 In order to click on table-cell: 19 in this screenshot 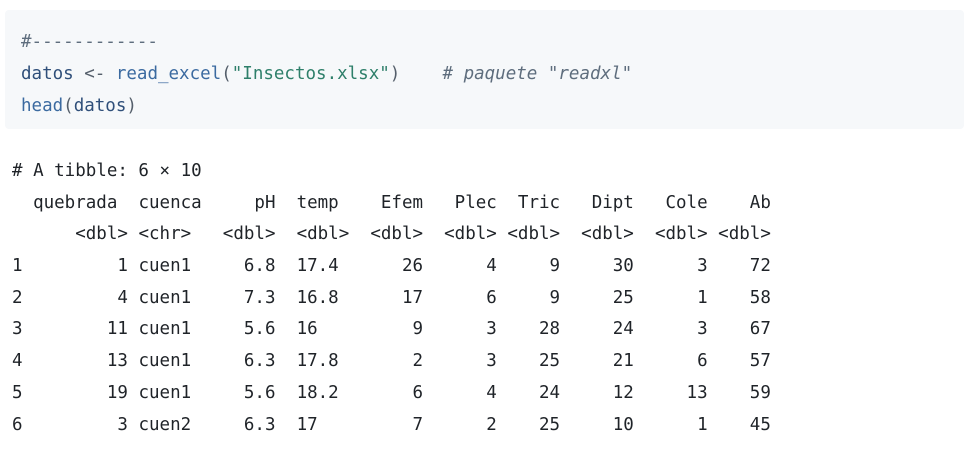, I will do `click(117, 392)`.